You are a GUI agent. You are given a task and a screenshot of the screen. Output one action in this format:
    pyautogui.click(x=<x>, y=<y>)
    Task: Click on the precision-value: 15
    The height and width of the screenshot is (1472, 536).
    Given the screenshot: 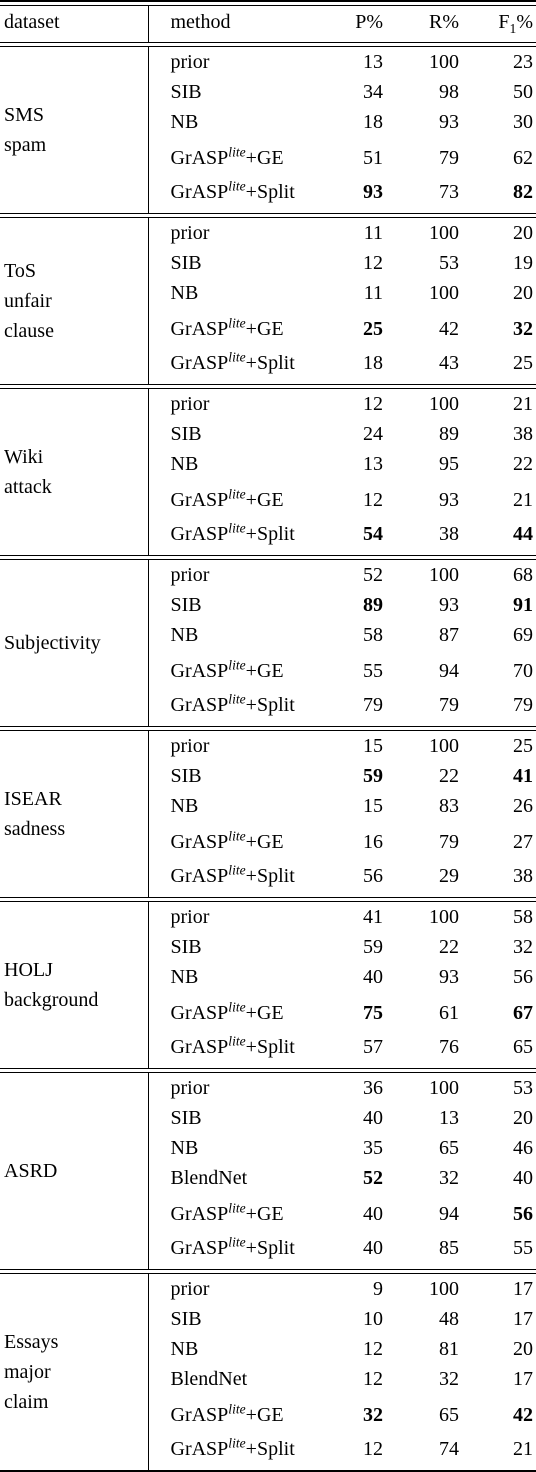 What is the action you would take?
    pyautogui.click(x=373, y=806)
    